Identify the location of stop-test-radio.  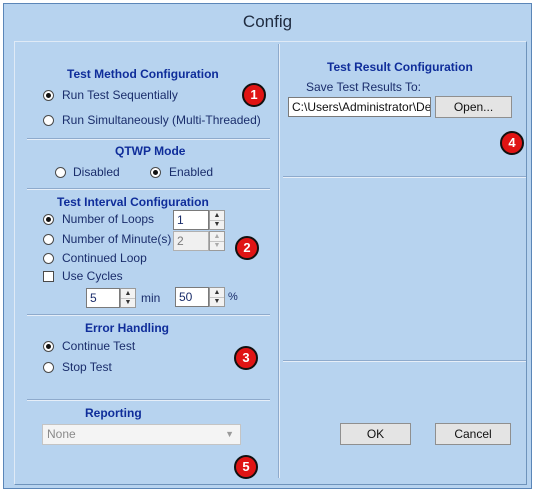
(48, 367).